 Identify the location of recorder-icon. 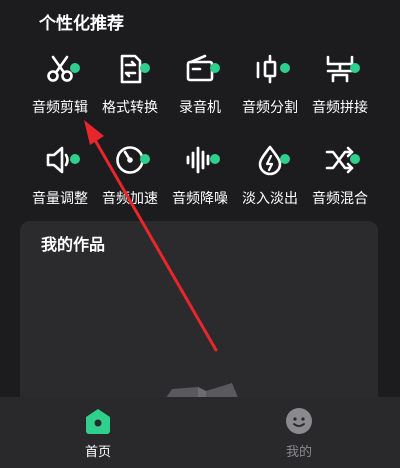
(201, 69).